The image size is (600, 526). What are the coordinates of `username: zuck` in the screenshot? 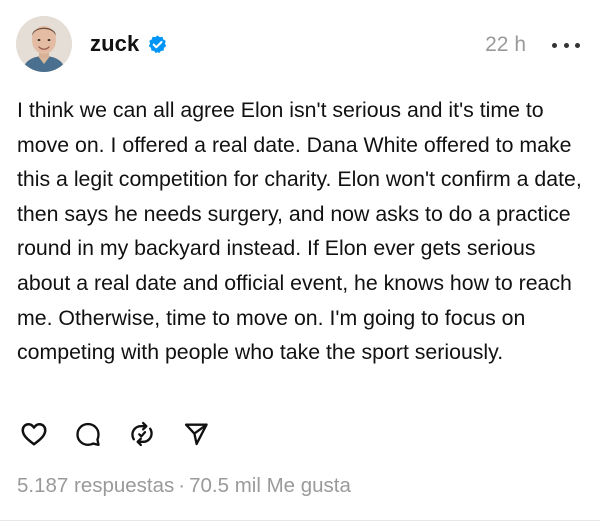 It's located at (114, 44).